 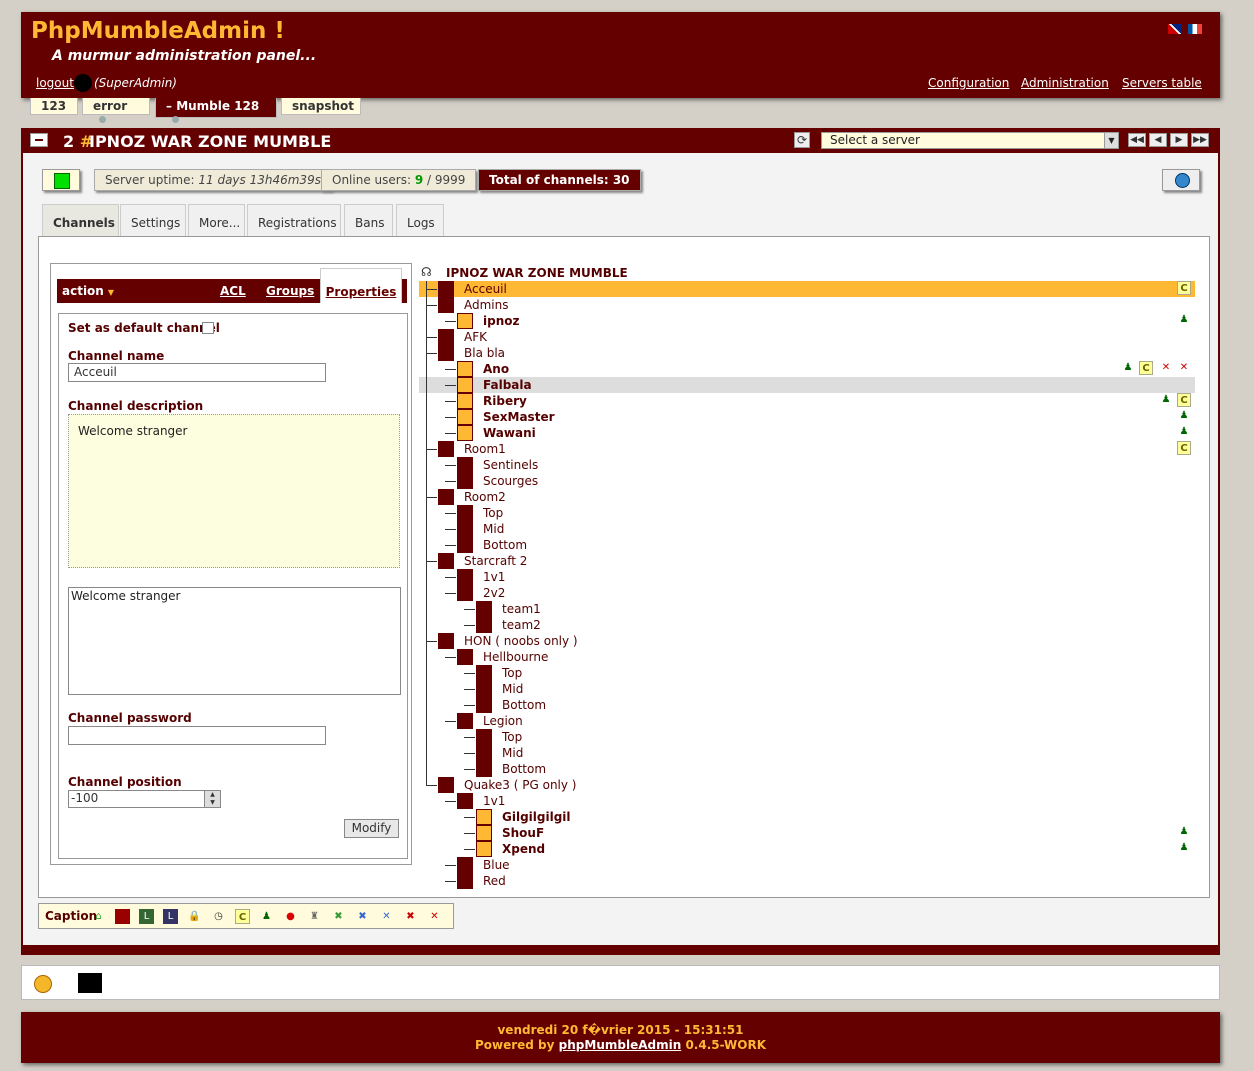 What do you see at coordinates (807, 657) in the screenshot?
I see `tree-channel-row: Hellbourne` at bounding box center [807, 657].